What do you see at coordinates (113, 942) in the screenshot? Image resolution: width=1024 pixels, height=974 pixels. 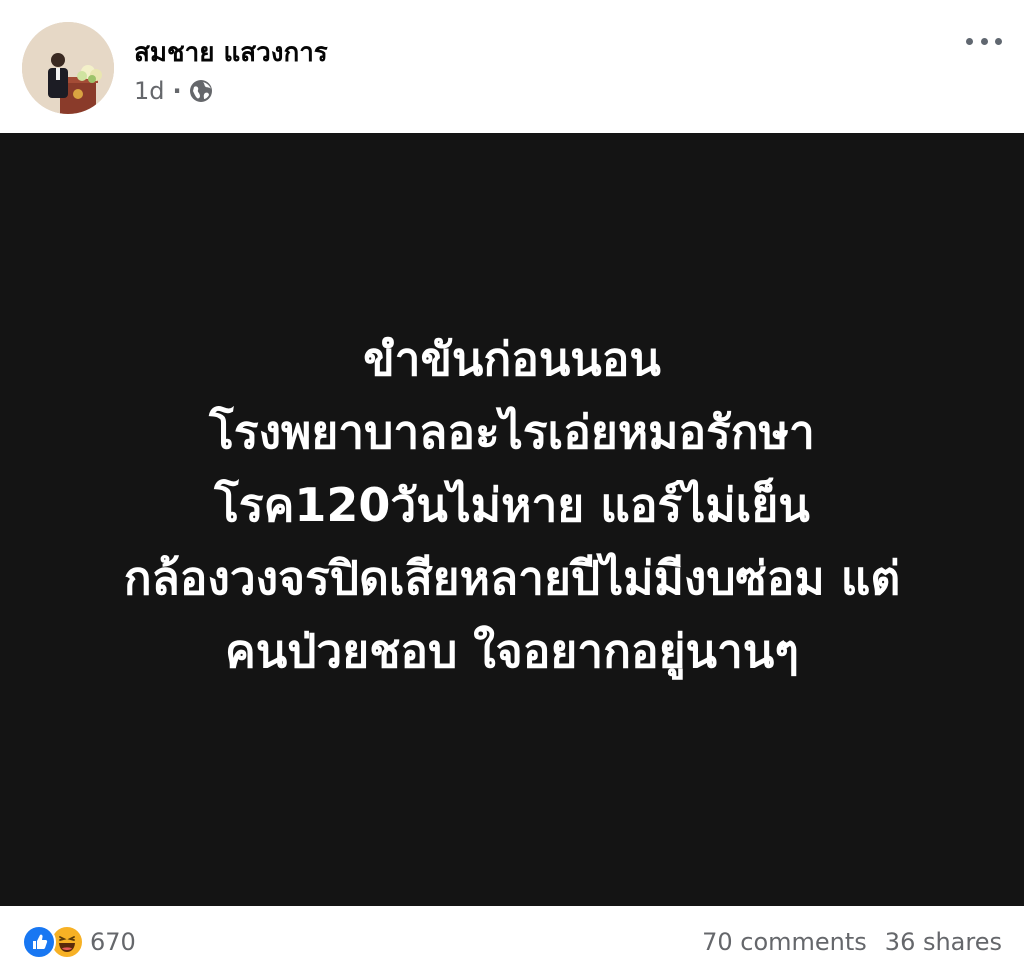 I see `reaction-count: 670` at bounding box center [113, 942].